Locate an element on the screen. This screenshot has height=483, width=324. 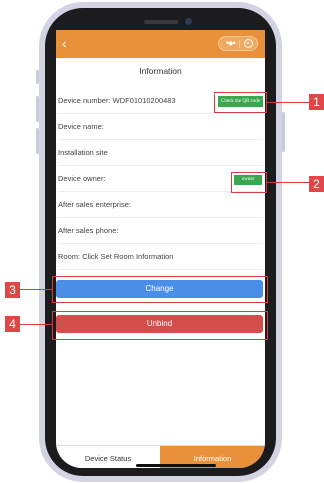
phone-camera is located at coordinates (188, 21).